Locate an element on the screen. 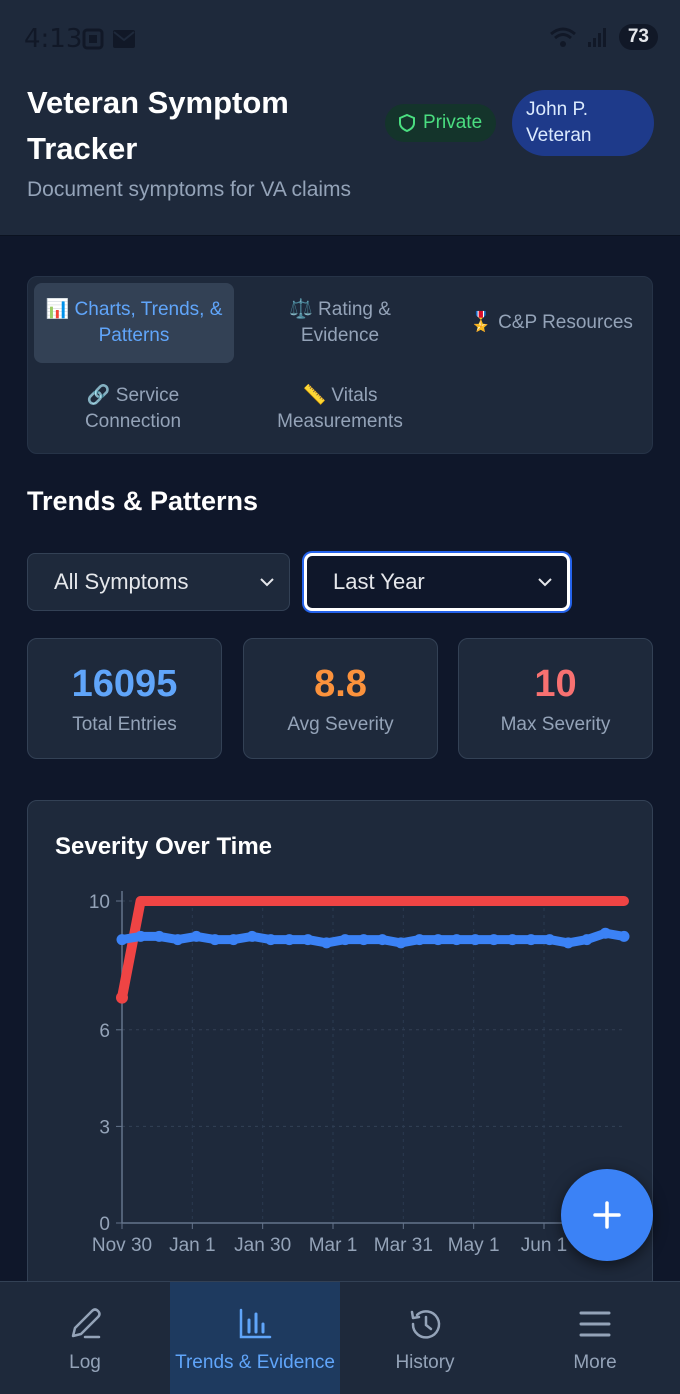 The height and width of the screenshot is (1394, 680). shield-icon is located at coordinates (407, 123).